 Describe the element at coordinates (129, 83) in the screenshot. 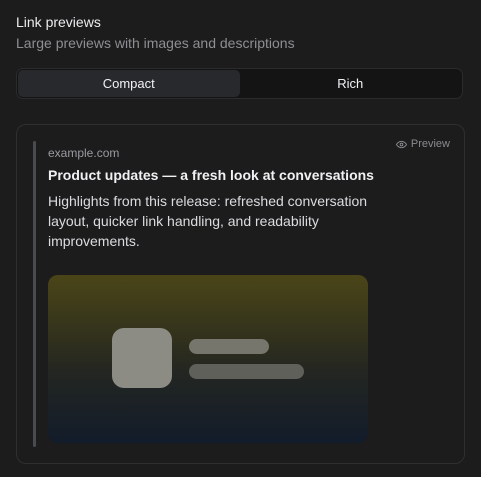

I see `compact-option: Compact` at that location.